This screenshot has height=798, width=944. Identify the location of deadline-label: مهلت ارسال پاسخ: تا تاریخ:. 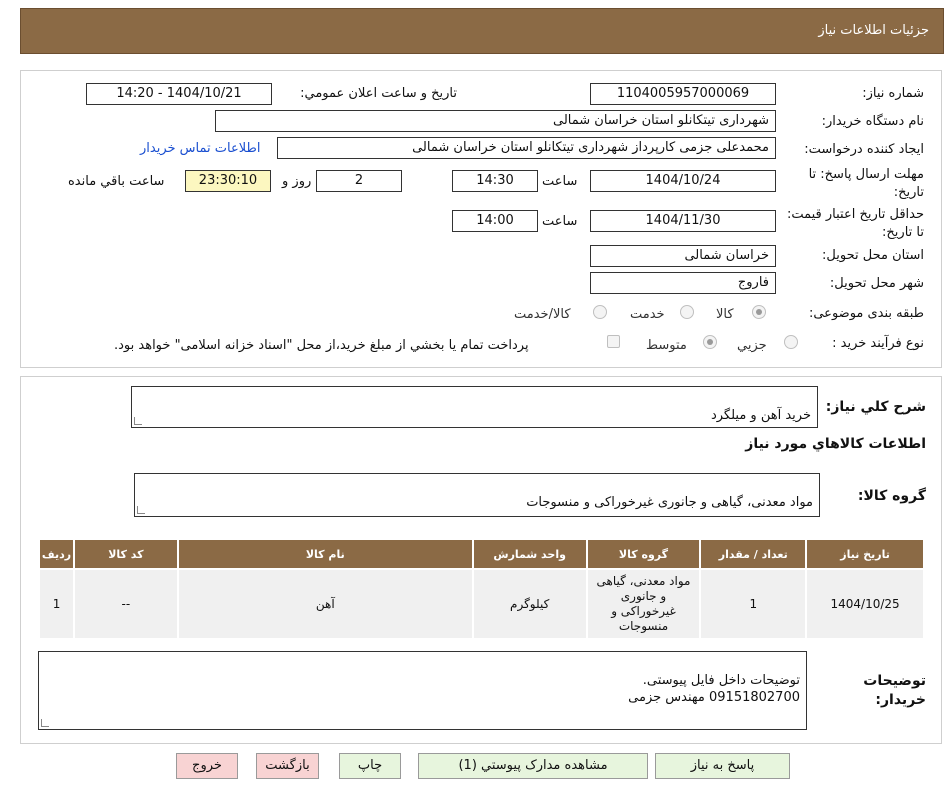
(866, 183).